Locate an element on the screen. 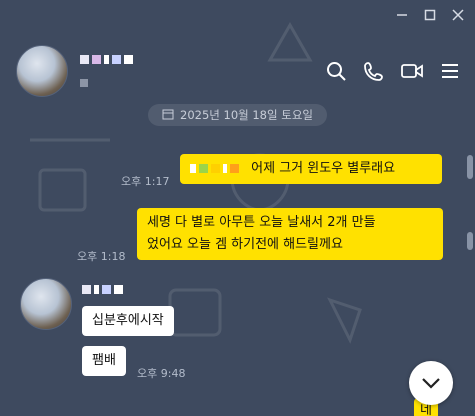 Image resolution: width=475 pixels, height=416 pixels. calendar-icon is located at coordinates (168, 115).